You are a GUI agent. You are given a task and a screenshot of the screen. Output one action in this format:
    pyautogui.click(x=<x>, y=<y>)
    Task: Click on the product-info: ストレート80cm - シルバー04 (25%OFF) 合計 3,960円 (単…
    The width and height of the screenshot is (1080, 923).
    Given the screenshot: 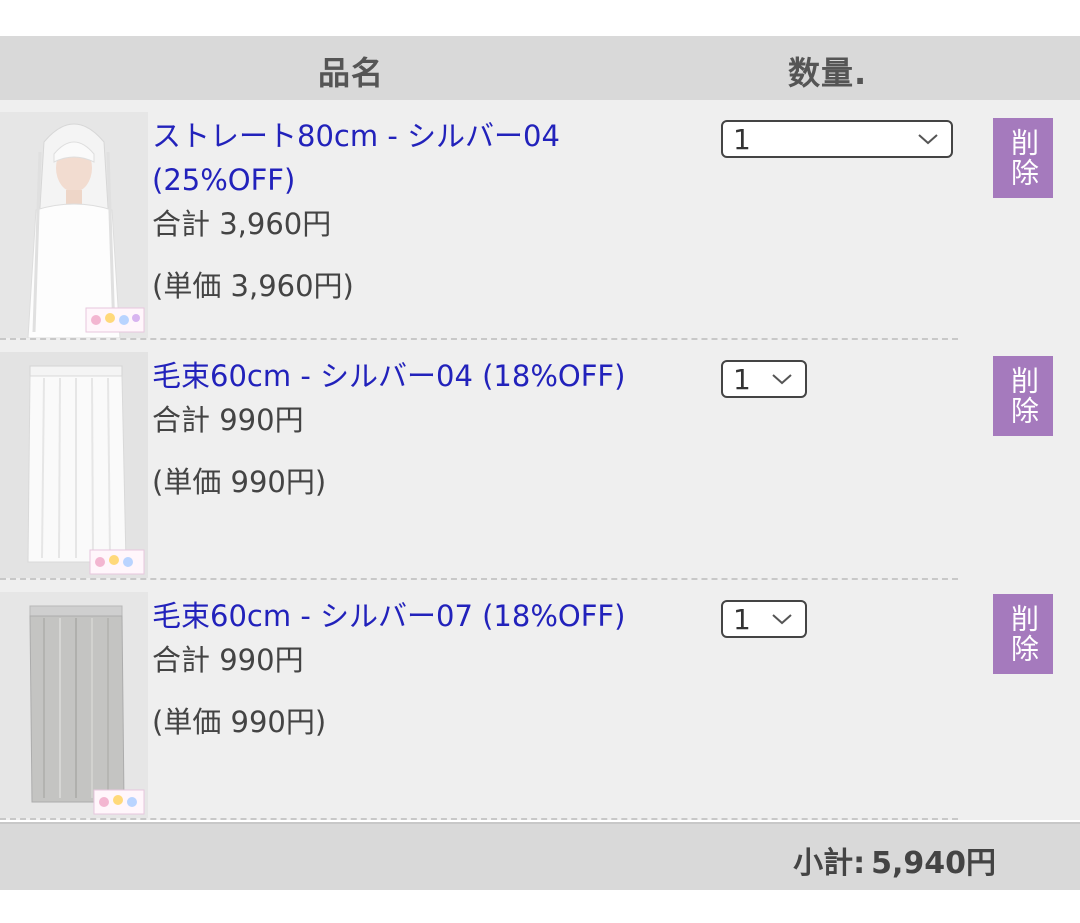 What is the action you would take?
    pyautogui.click(x=422, y=211)
    